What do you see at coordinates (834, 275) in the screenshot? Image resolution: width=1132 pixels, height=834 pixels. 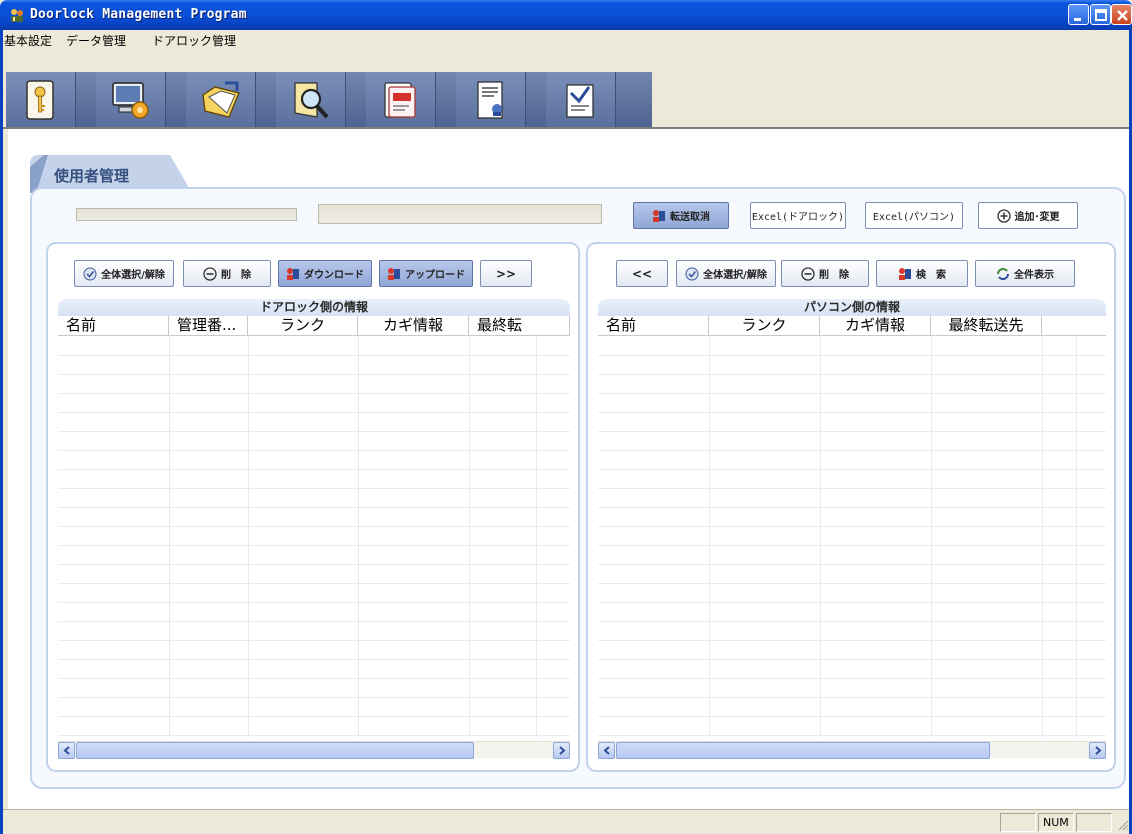 I see `right-delete-label: 削 除` at bounding box center [834, 275].